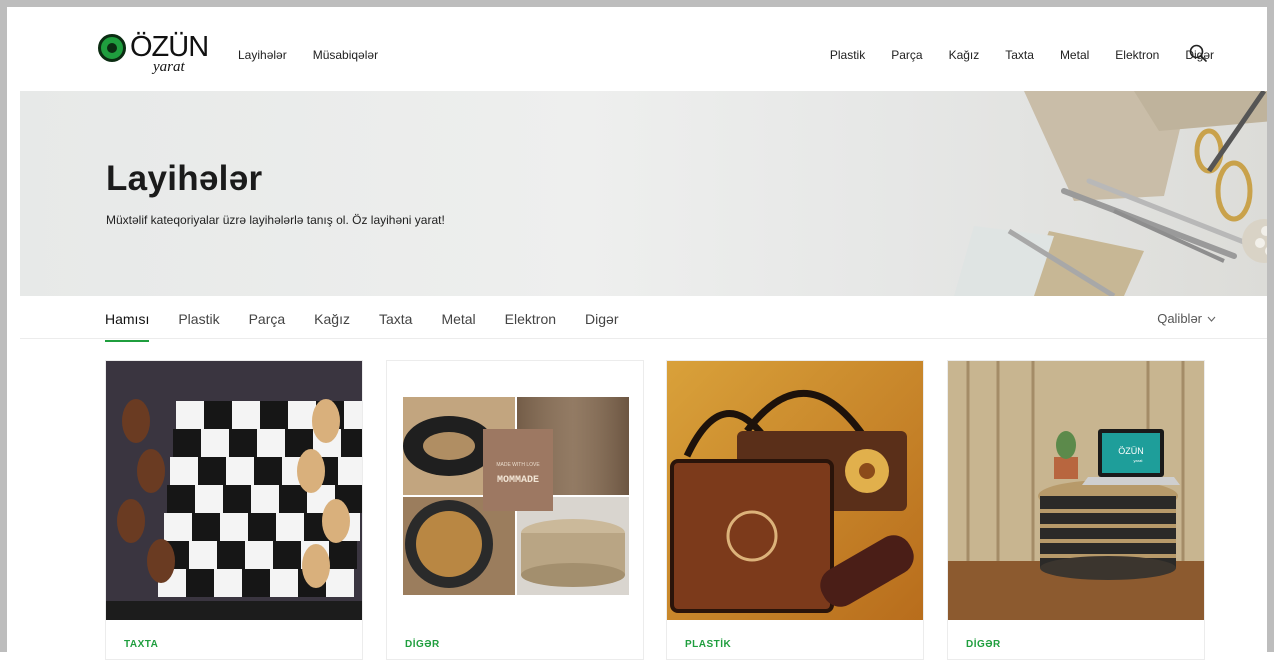  What do you see at coordinates (112, 48) in the screenshot?
I see `logo-mark` at bounding box center [112, 48].